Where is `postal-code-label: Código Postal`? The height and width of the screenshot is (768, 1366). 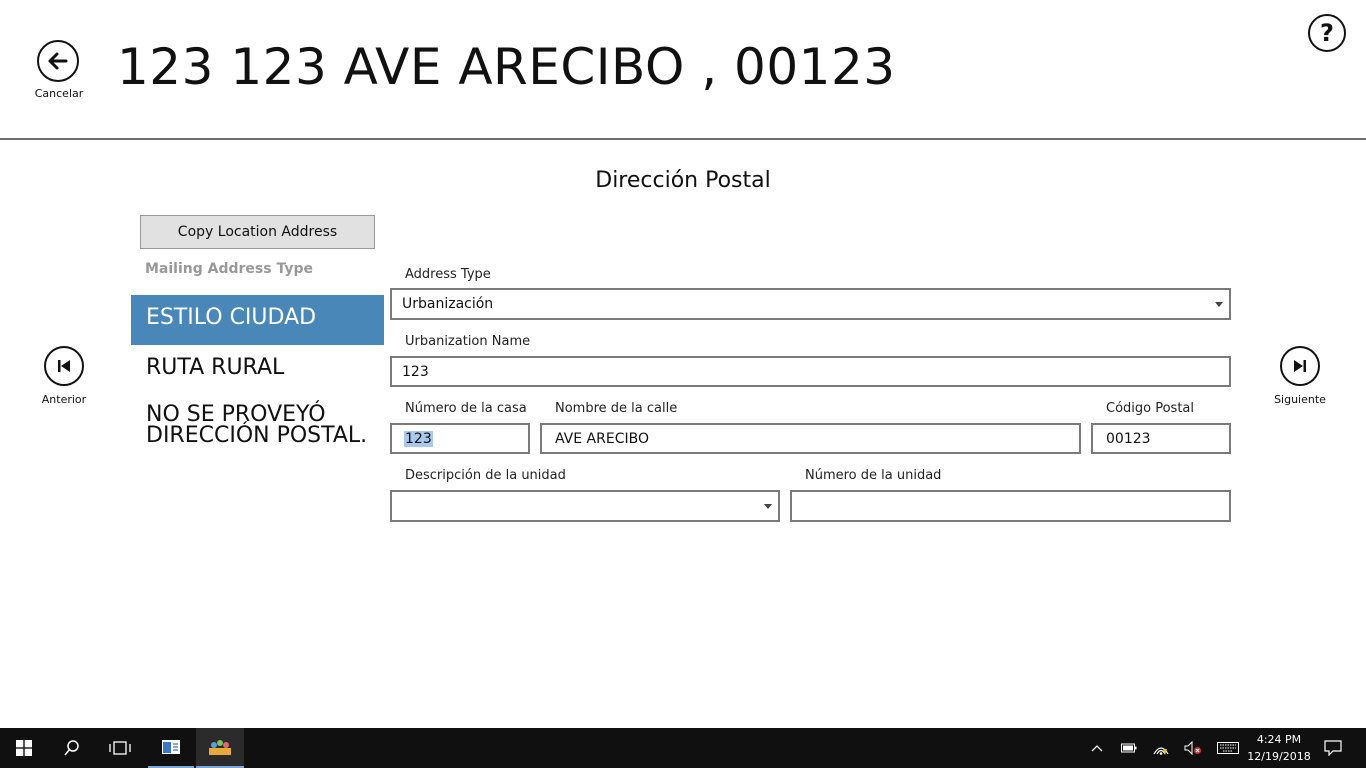
postal-code-label: Código Postal is located at coordinates (1150, 408).